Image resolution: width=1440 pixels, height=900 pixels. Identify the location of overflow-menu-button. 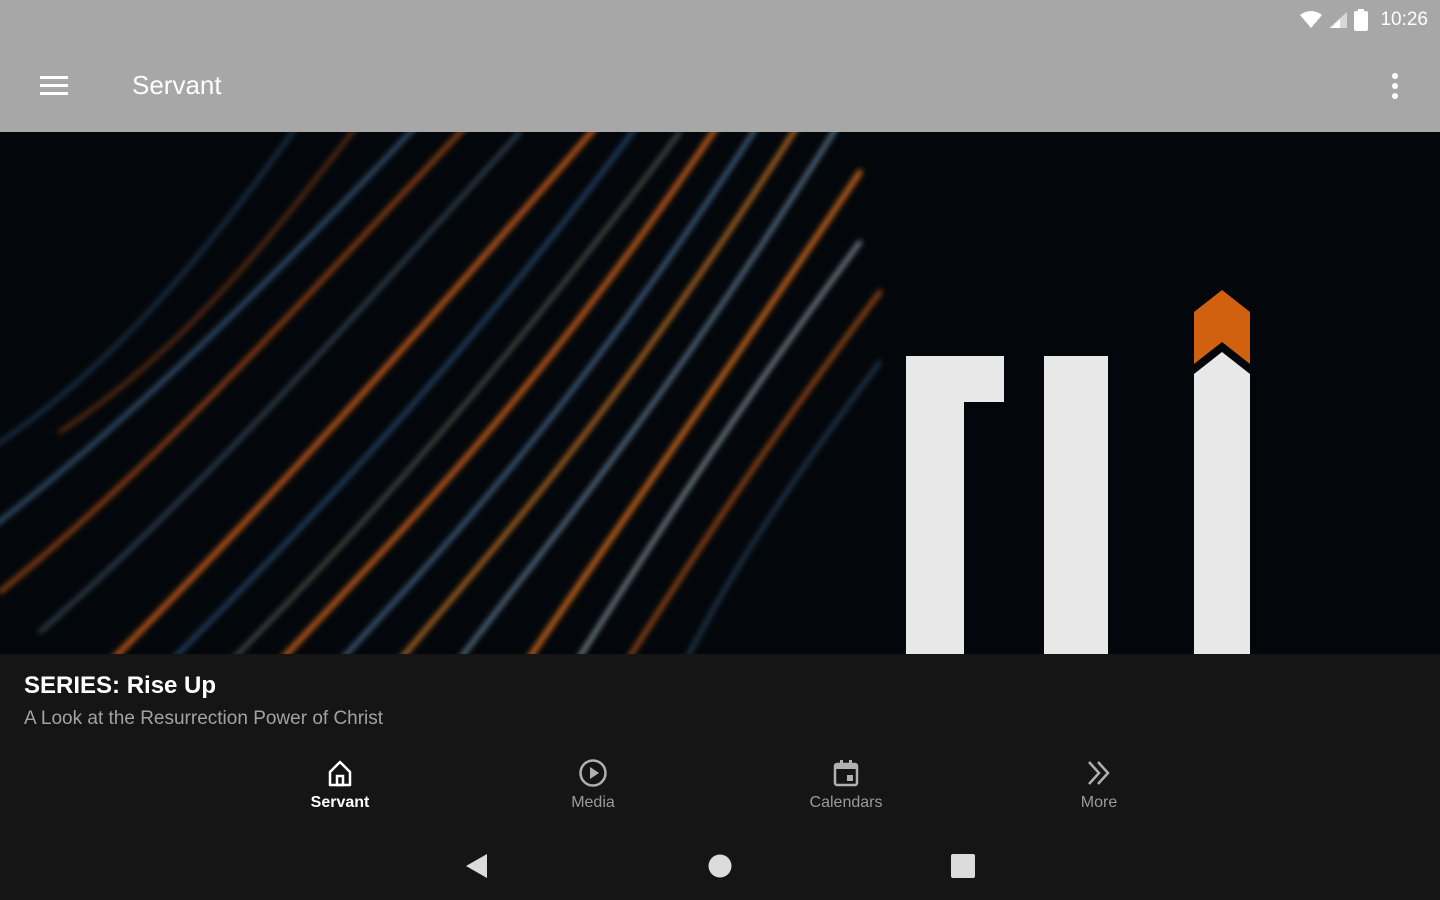
(1395, 86).